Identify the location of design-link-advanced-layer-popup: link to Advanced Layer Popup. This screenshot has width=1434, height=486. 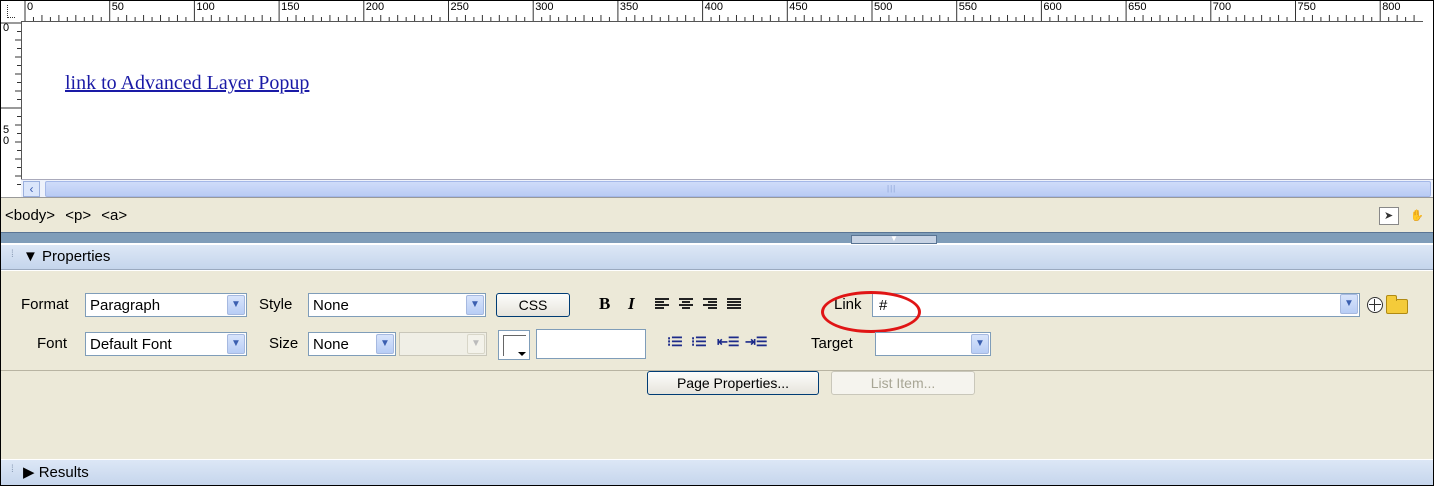
(187, 83).